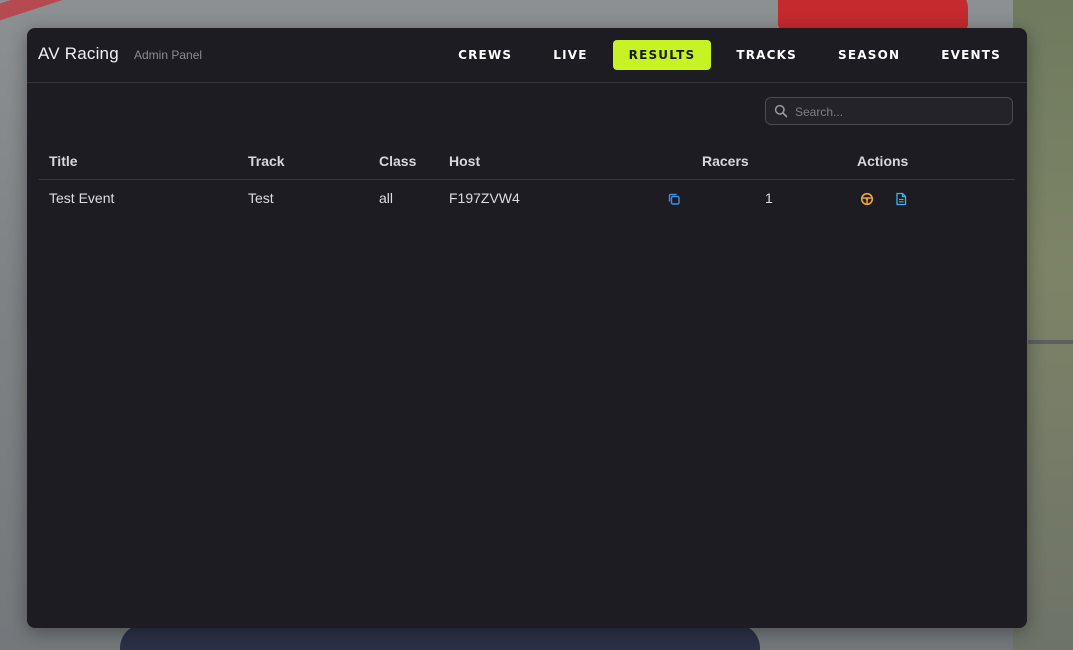 This screenshot has width=1073, height=650. Describe the element at coordinates (63, 161) in the screenshot. I see `column-header-title: Title` at that location.